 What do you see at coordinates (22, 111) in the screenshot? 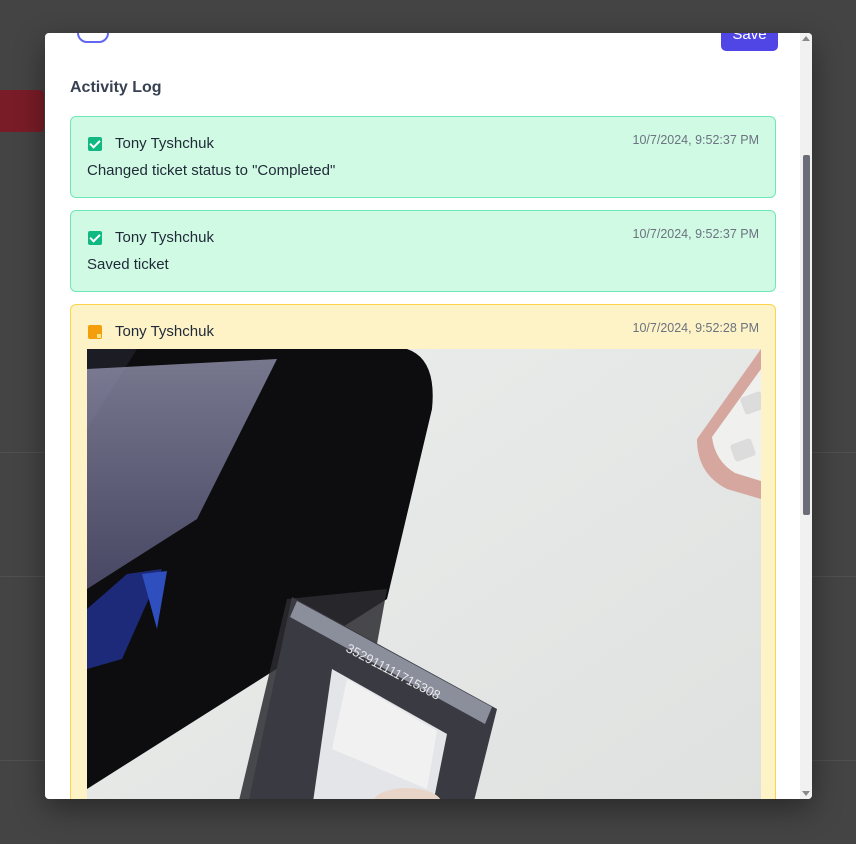
I see `background-button` at bounding box center [22, 111].